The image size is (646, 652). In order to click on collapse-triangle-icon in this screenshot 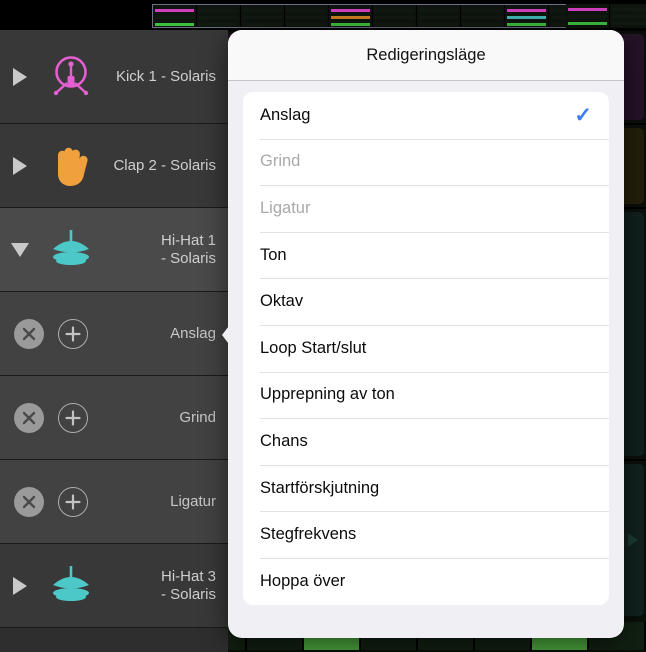, I will do `click(20, 249)`.